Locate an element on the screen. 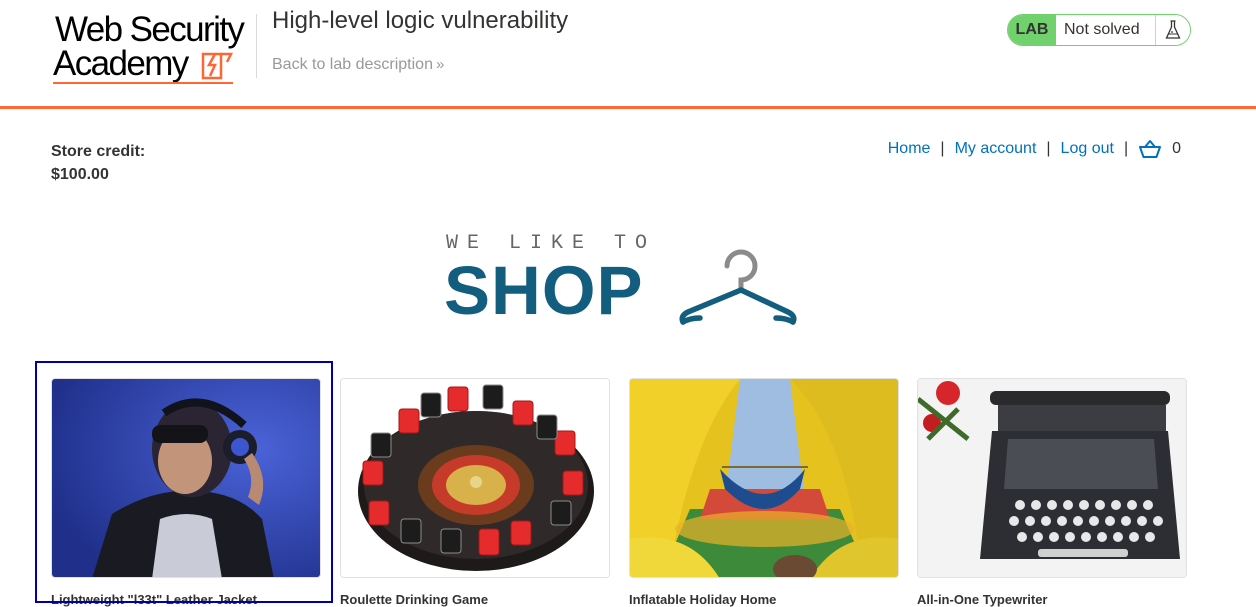 The image size is (1256, 607). coat-hanger-icon is located at coordinates (738, 287).